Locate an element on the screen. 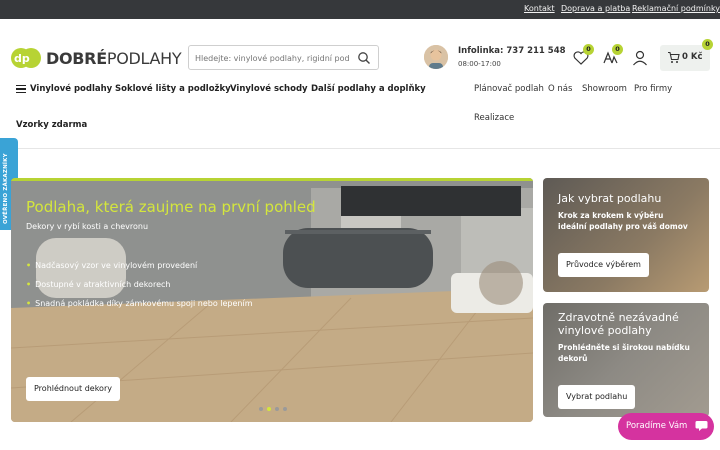 The image size is (720, 450). svg-text: dp is located at coordinates (22, 58).